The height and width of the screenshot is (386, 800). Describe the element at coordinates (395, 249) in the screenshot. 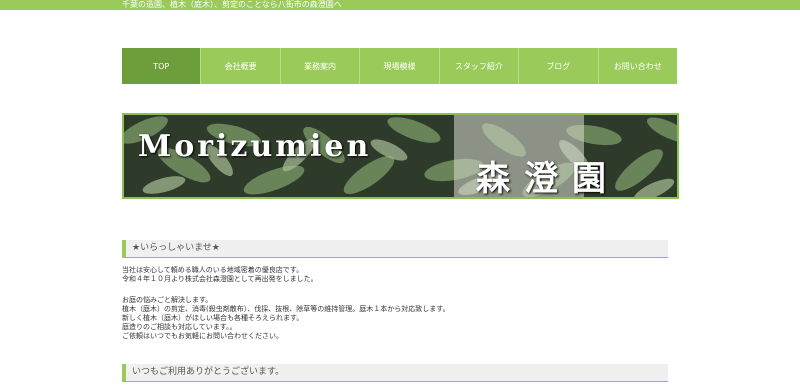

I see `welcome-heading: ★いらっしゃいませ★` at that location.